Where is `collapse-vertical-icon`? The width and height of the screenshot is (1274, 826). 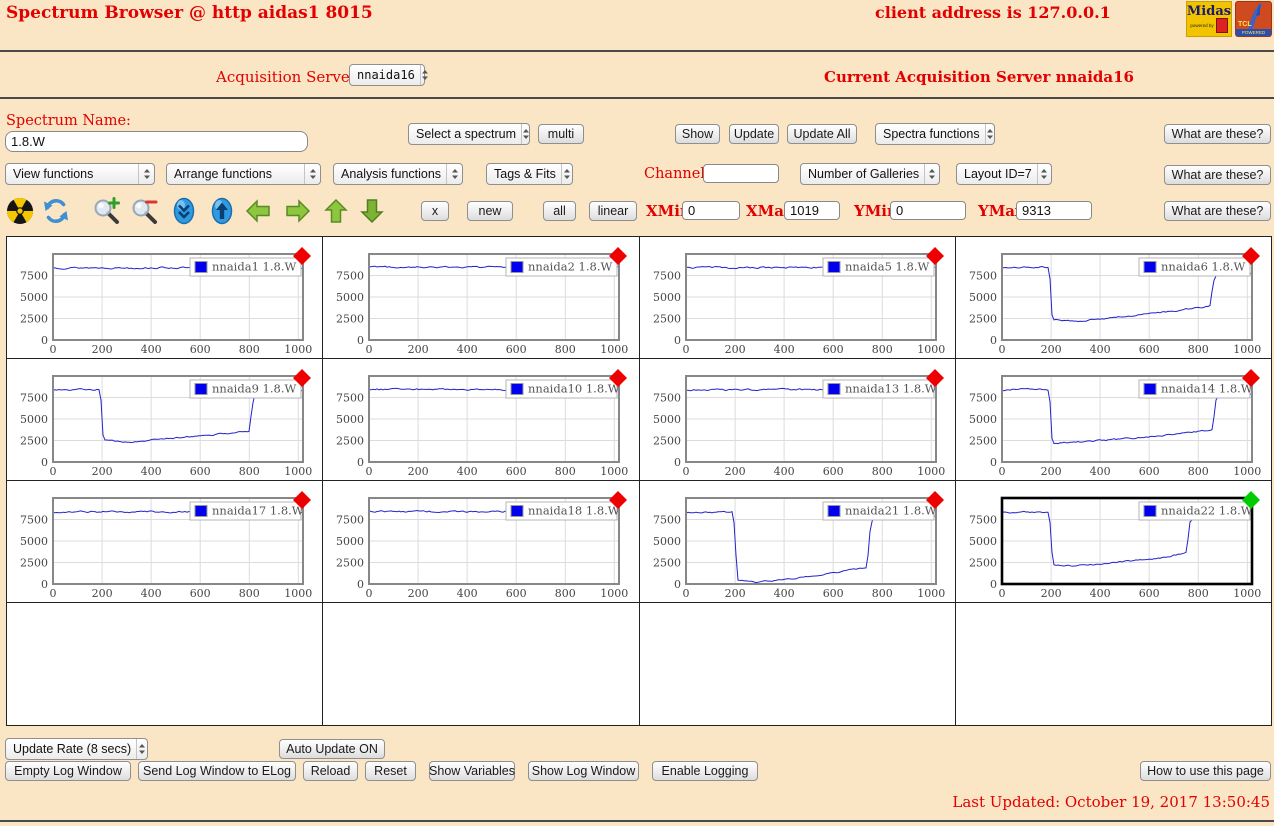 collapse-vertical-icon is located at coordinates (184, 211).